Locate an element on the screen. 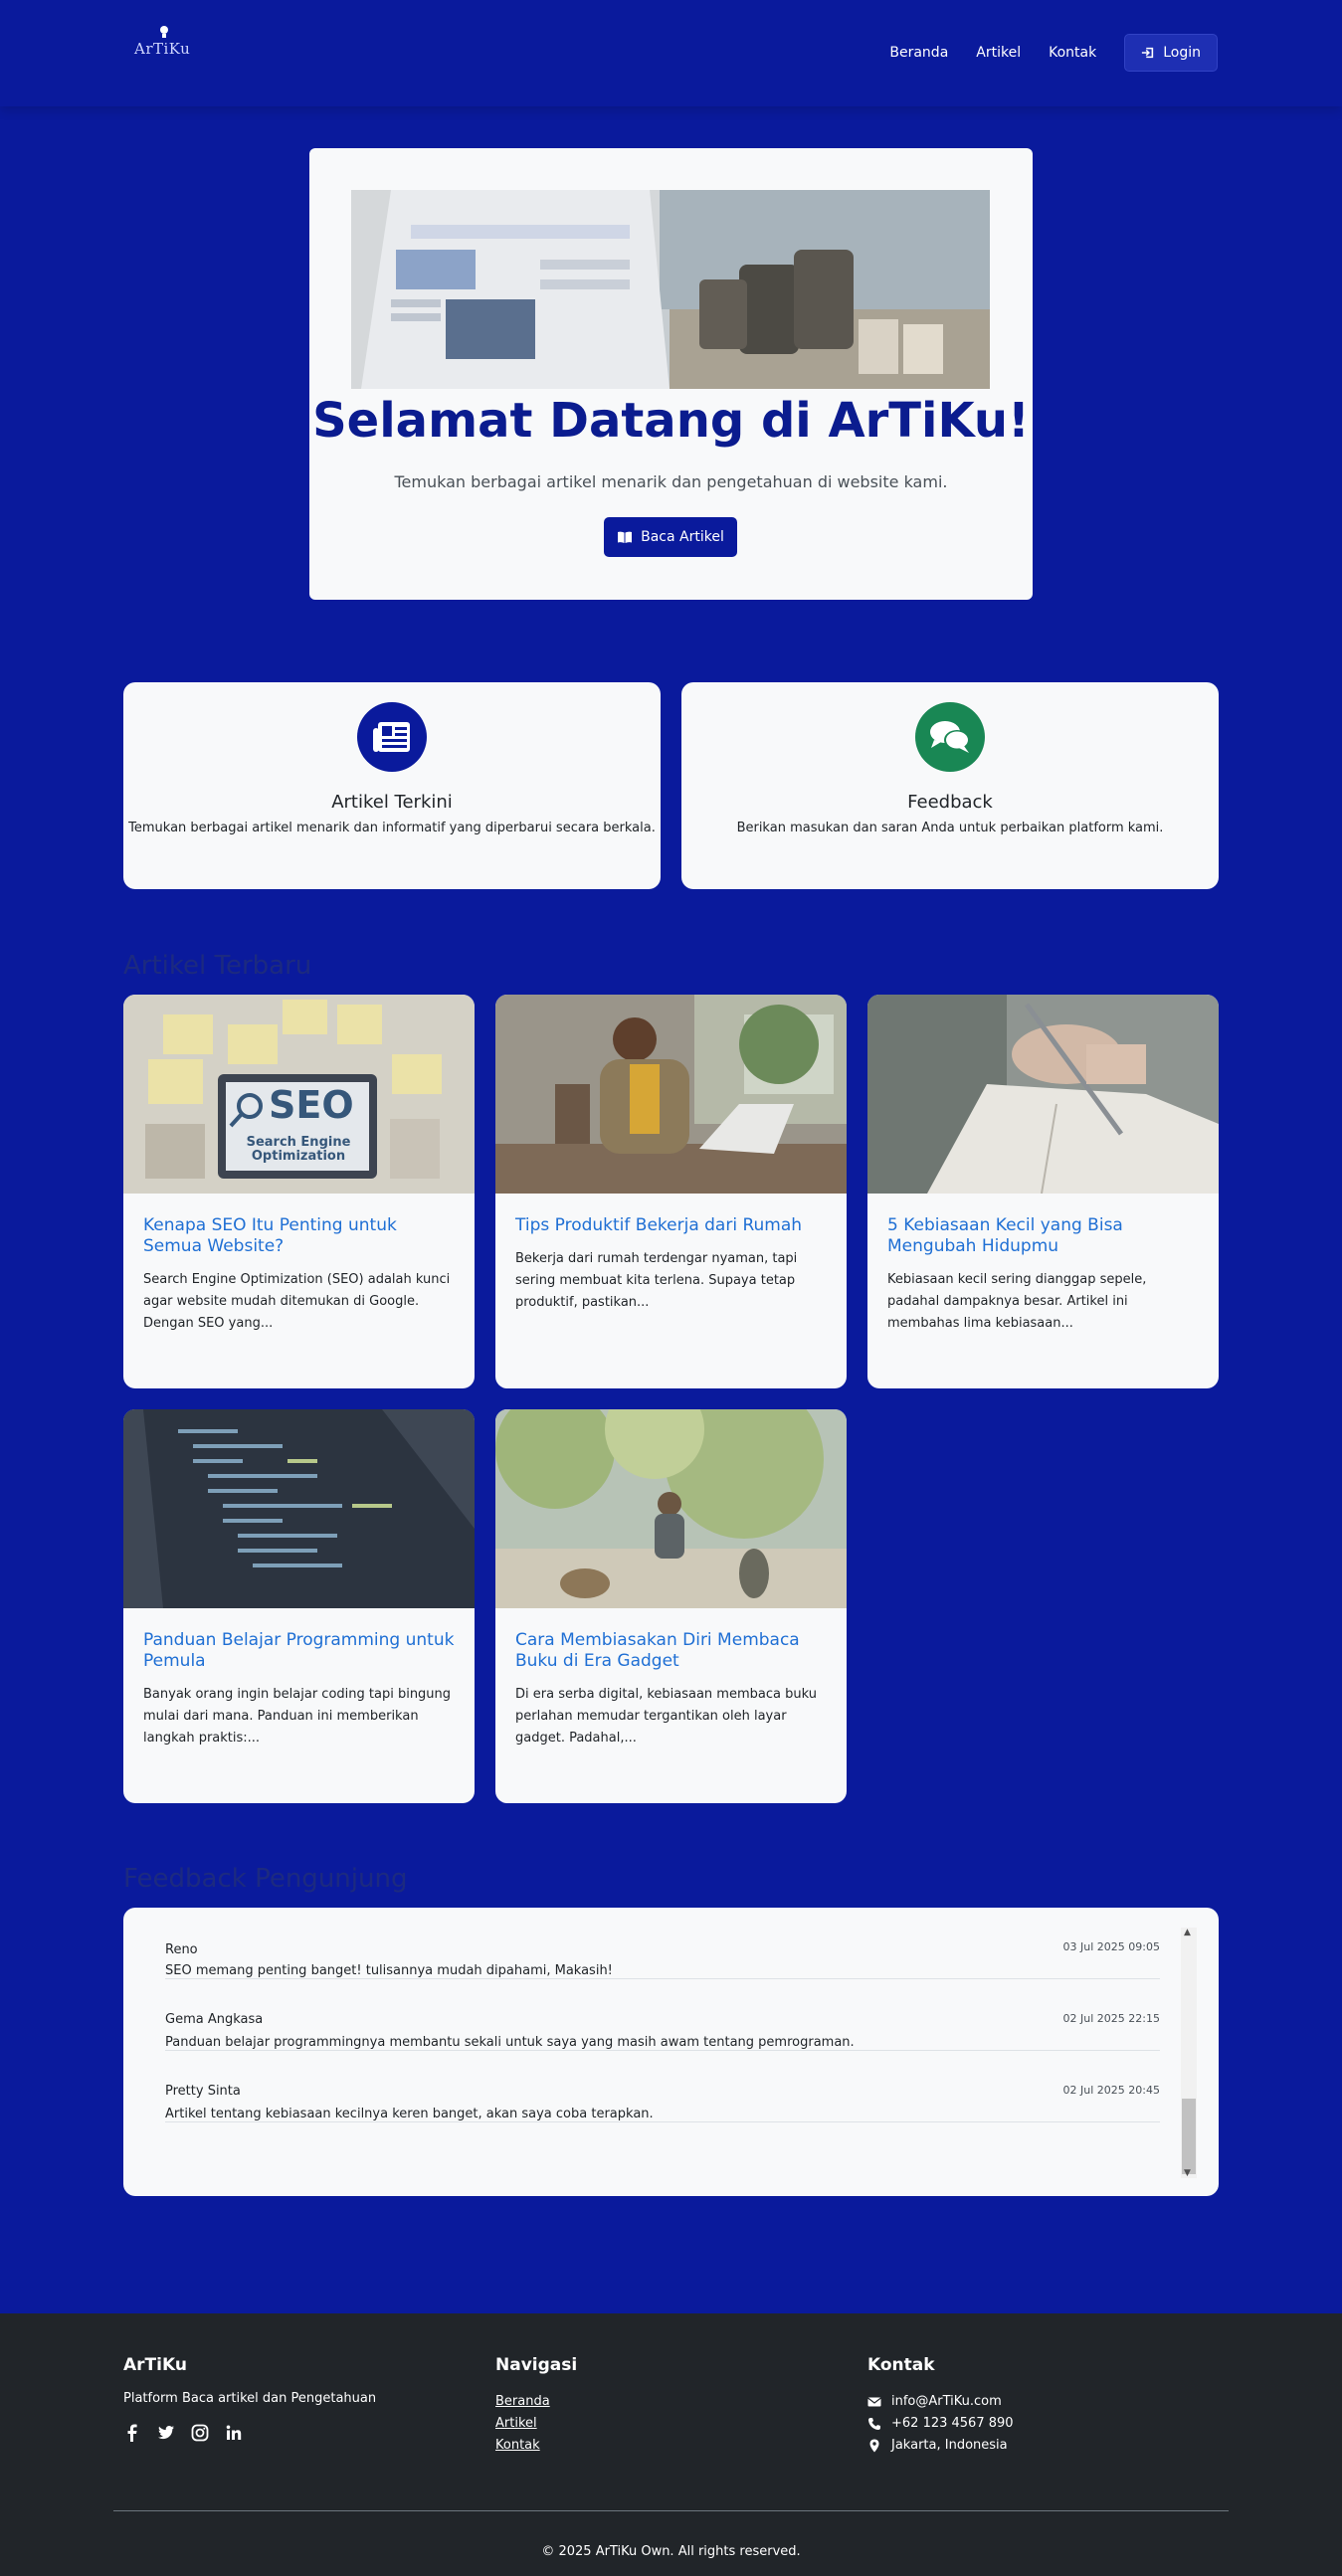 This screenshot has height=2576, width=1342. scrollbar-thumb is located at coordinates (1189, 2136).